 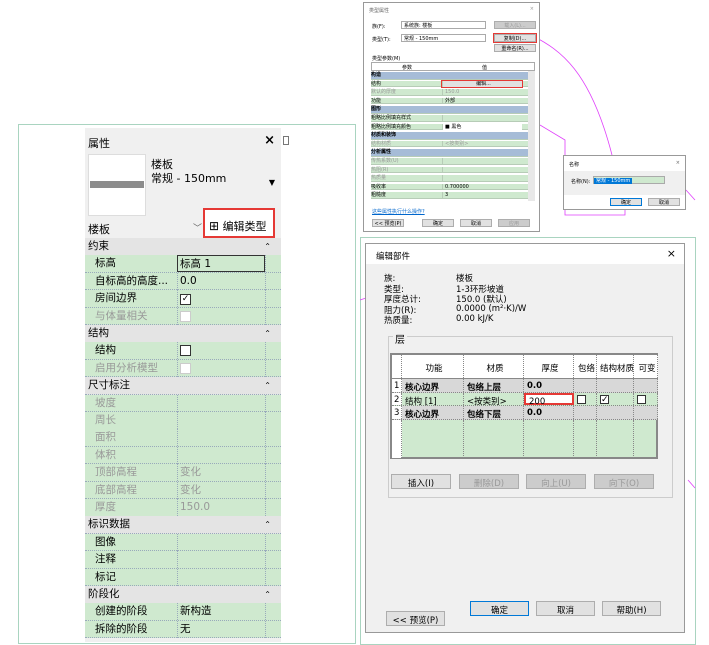 What do you see at coordinates (433, 366) in the screenshot?
I see `column-header: 功能` at bounding box center [433, 366].